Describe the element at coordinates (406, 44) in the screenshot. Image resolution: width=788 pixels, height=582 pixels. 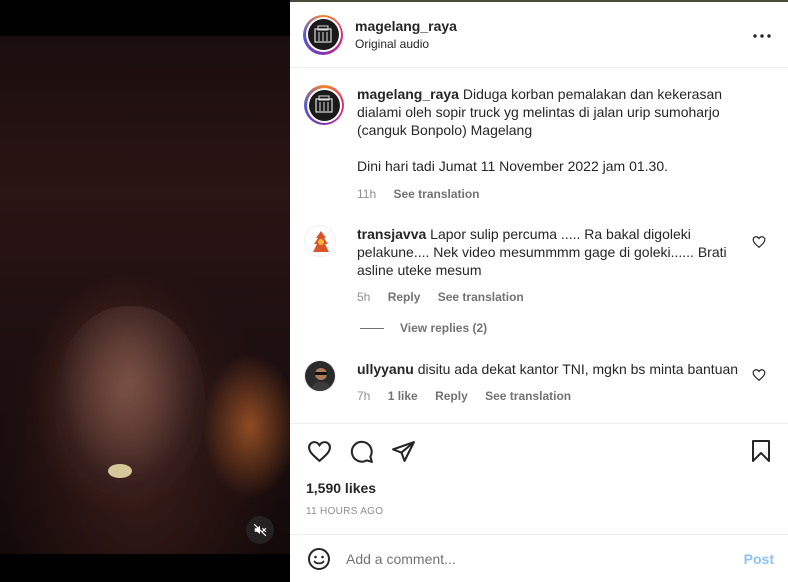
I see `audio-label: Original audio` at that location.